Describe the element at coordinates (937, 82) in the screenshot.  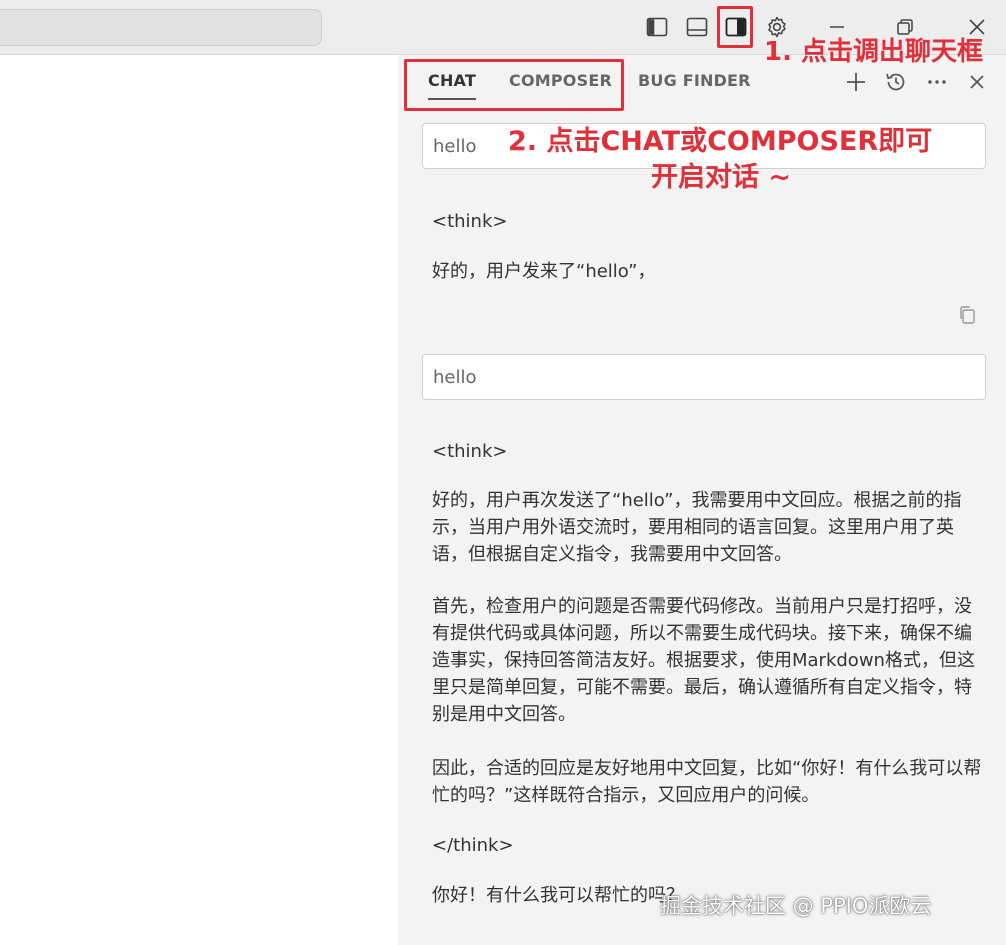
I see `more-icon` at that location.